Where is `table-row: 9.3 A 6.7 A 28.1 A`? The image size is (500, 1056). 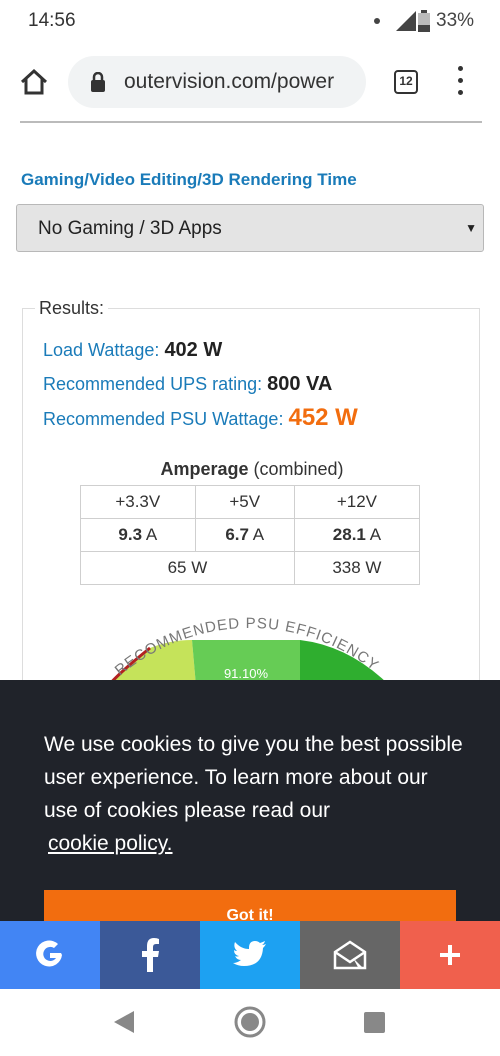 table-row: 9.3 A 6.7 A 28.1 A is located at coordinates (250, 535).